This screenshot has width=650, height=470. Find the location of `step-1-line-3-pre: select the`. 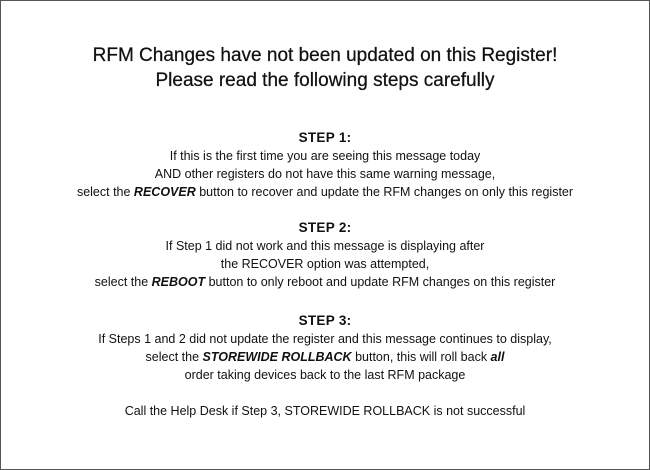

step-1-line-3-pre: select the is located at coordinates (105, 192).